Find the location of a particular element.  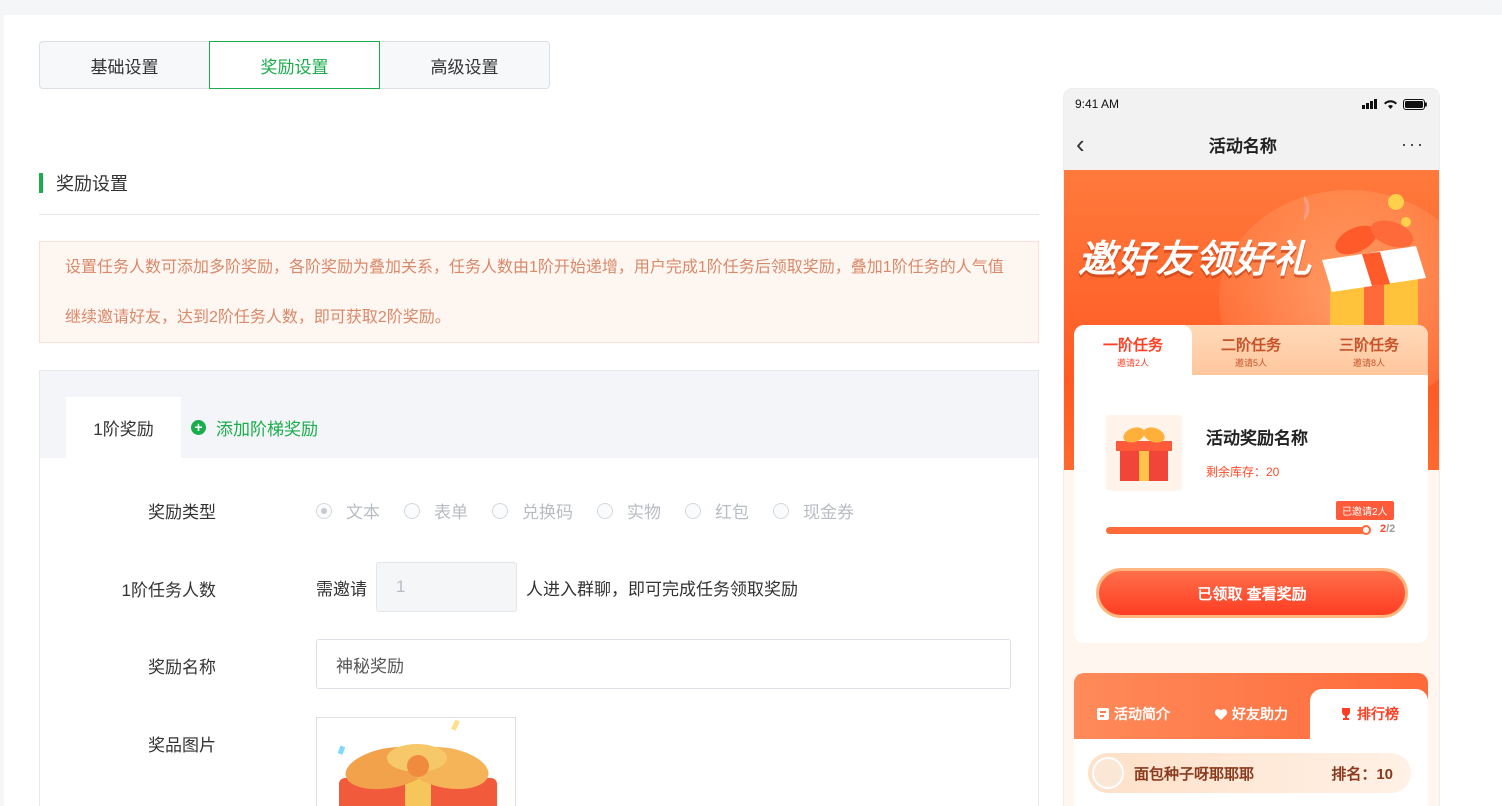

section-title: 奖励设置 is located at coordinates (83, 183).